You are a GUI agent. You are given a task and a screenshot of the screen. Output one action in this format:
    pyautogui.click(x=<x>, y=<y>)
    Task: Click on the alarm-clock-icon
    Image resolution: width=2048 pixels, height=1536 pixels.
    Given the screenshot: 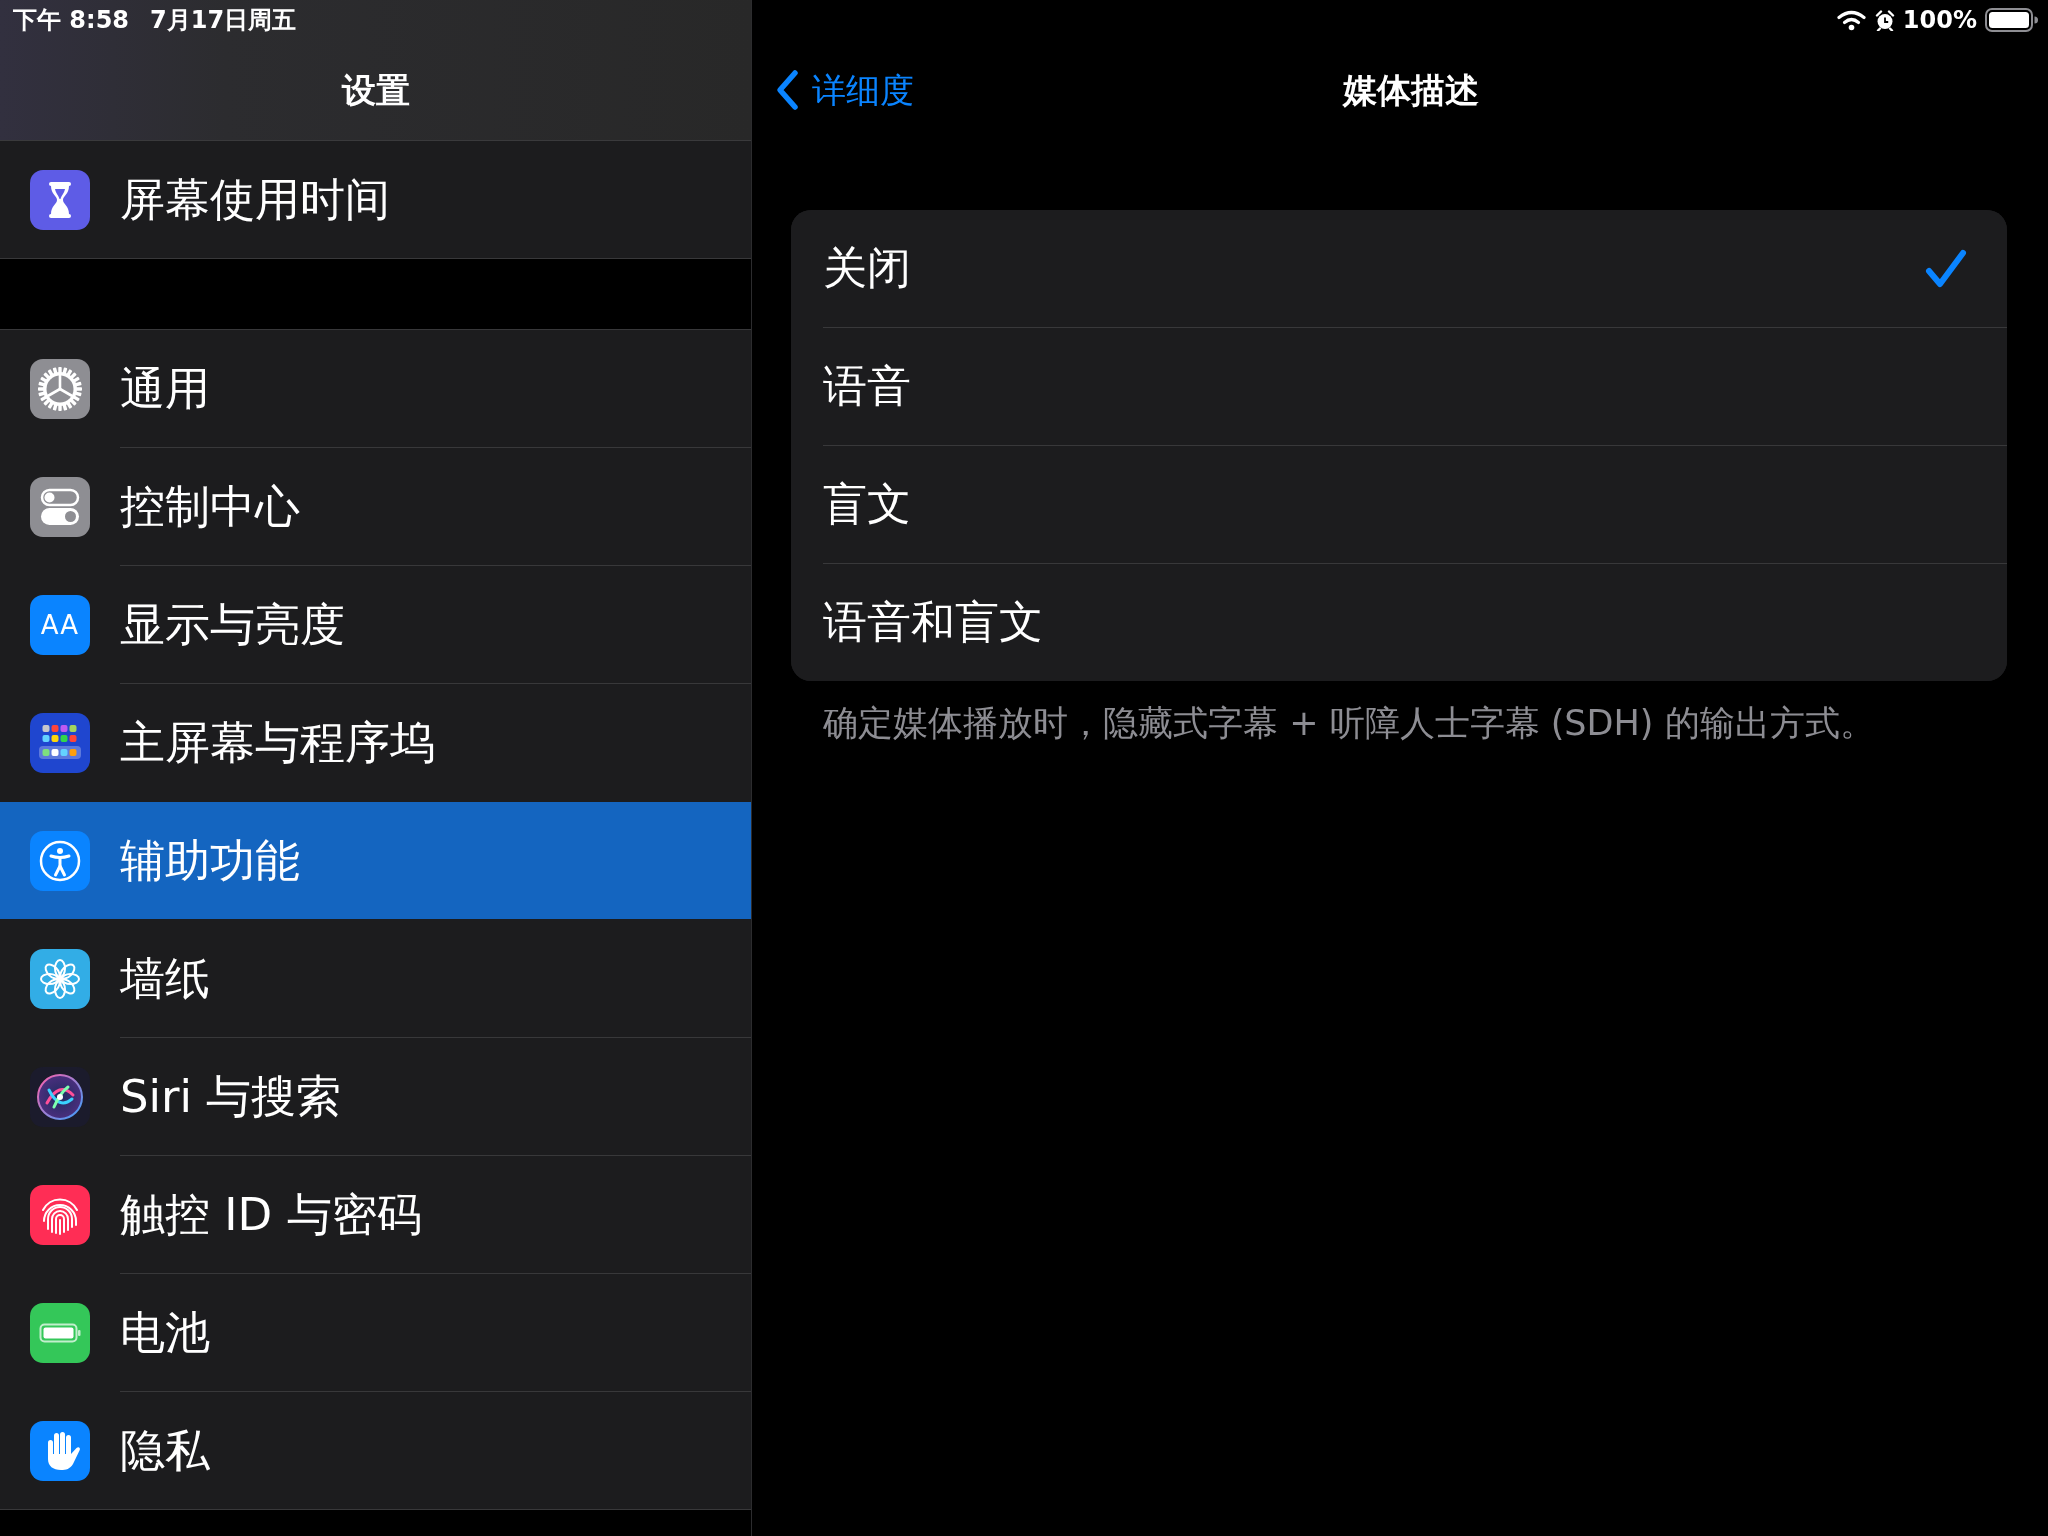 What is the action you would take?
    pyautogui.click(x=1884, y=20)
    